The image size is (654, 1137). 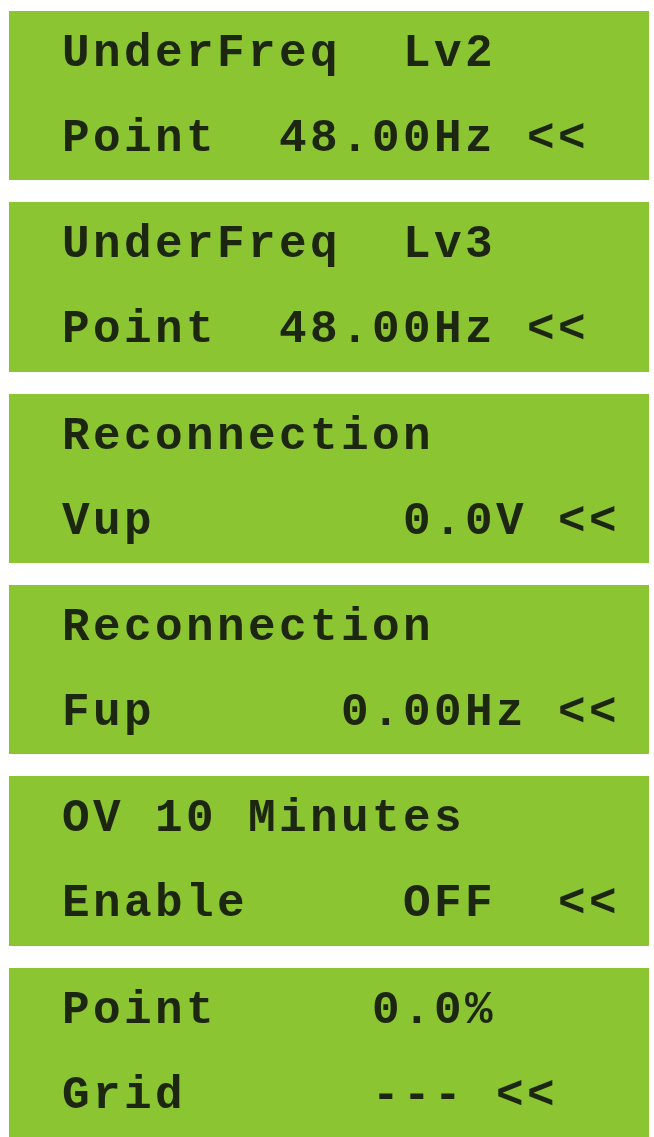 What do you see at coordinates (341, 905) in the screenshot?
I see `lcd-text: Enable OFF <<` at bounding box center [341, 905].